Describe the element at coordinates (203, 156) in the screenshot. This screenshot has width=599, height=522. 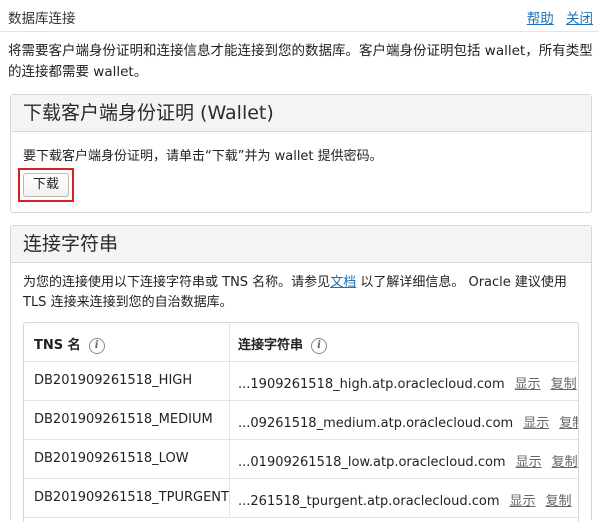
I see `wallet-description: 要下载客户端身份证明，请单击“下载”并为 wallet 提供密码。` at that location.